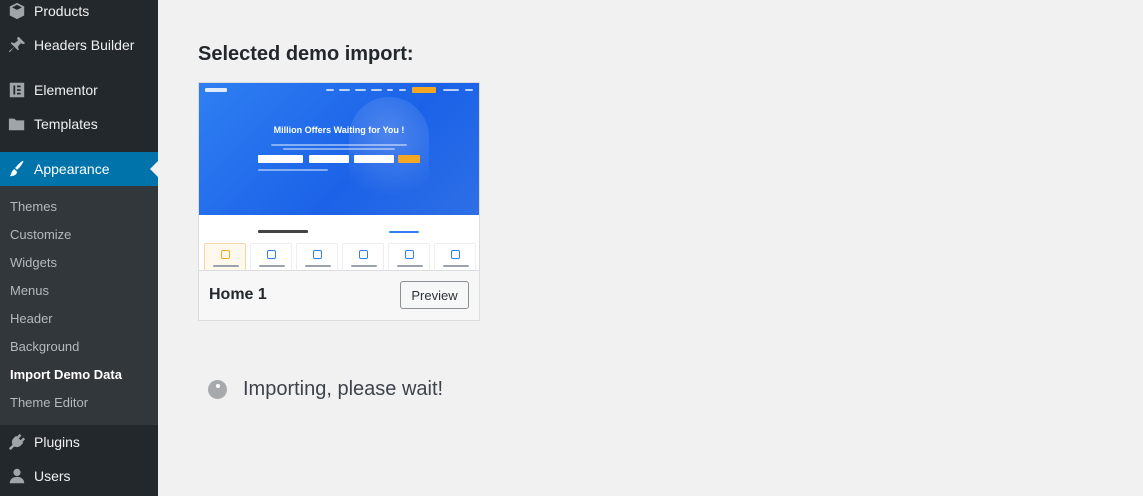 Image resolution: width=1143 pixels, height=496 pixels. What do you see at coordinates (17, 45) in the screenshot?
I see `pin-icon` at bounding box center [17, 45].